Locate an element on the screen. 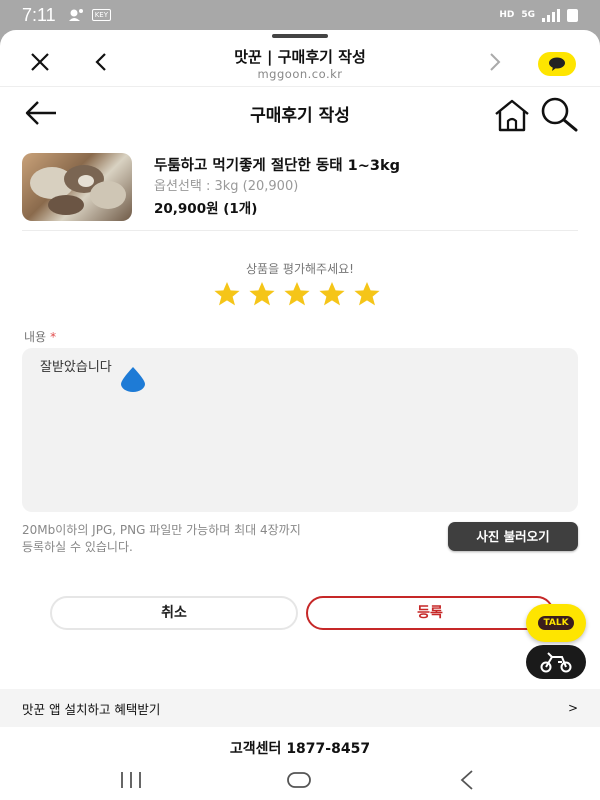 The width and height of the screenshot is (600, 800). status-time: 7:11 is located at coordinates (39, 14).